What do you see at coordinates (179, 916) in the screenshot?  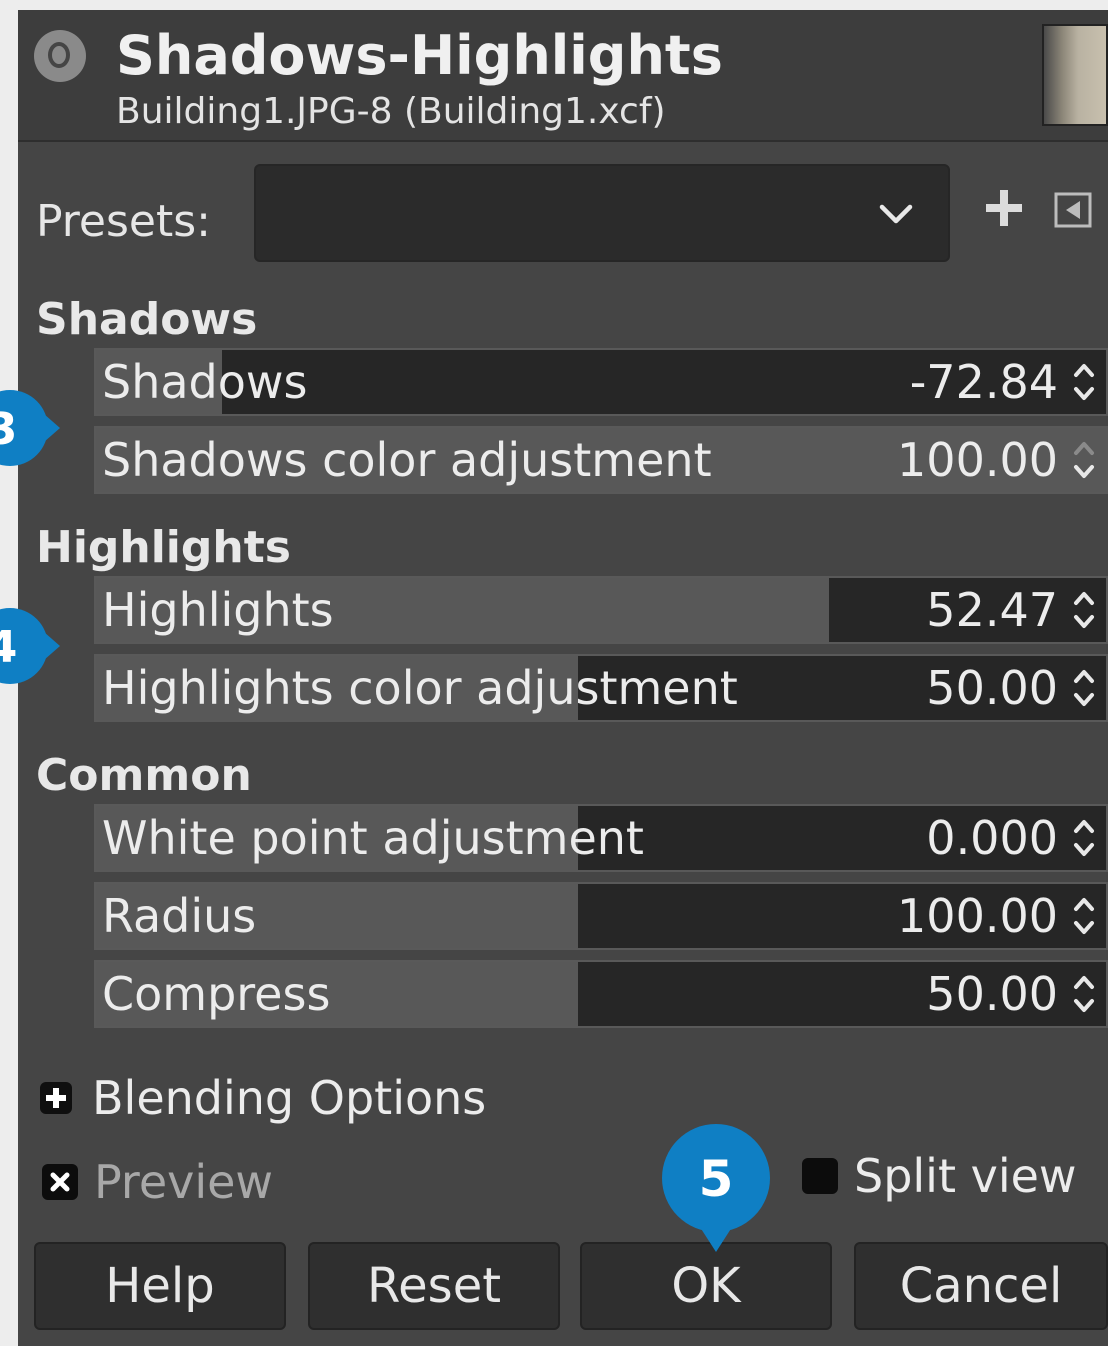 I see `slider-label: Radius` at bounding box center [179, 916].